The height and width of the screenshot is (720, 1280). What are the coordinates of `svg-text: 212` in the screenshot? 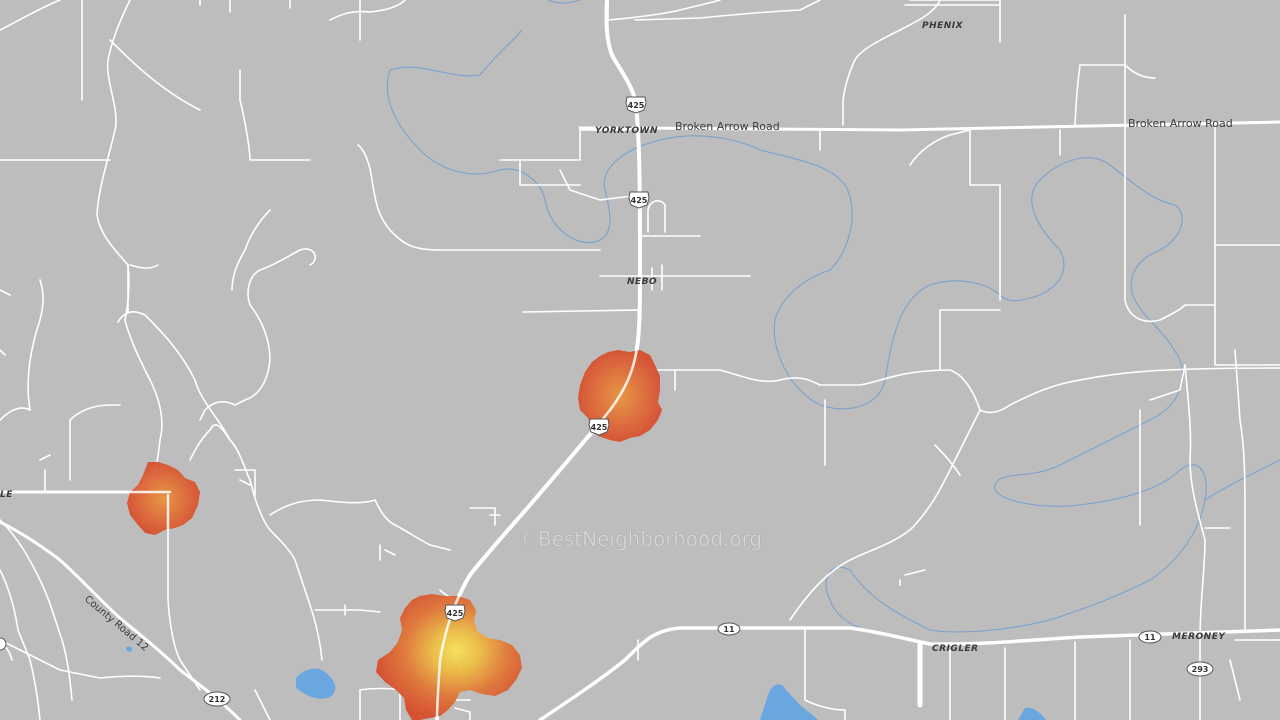 It's located at (217, 699).